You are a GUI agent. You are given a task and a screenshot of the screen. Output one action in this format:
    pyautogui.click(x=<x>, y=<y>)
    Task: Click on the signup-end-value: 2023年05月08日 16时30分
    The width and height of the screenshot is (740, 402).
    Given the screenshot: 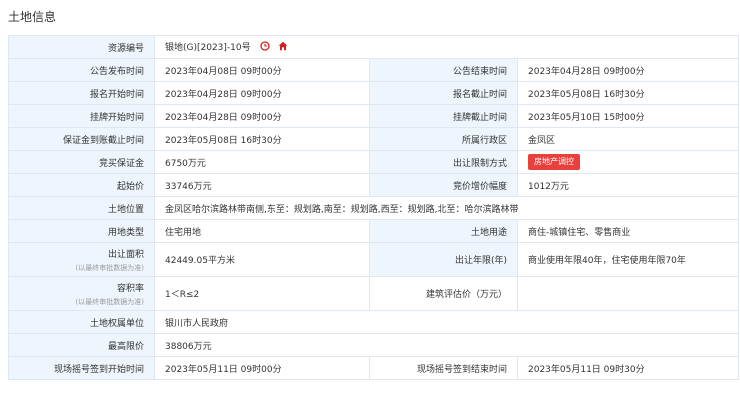 What is the action you would take?
    pyautogui.click(x=628, y=93)
    